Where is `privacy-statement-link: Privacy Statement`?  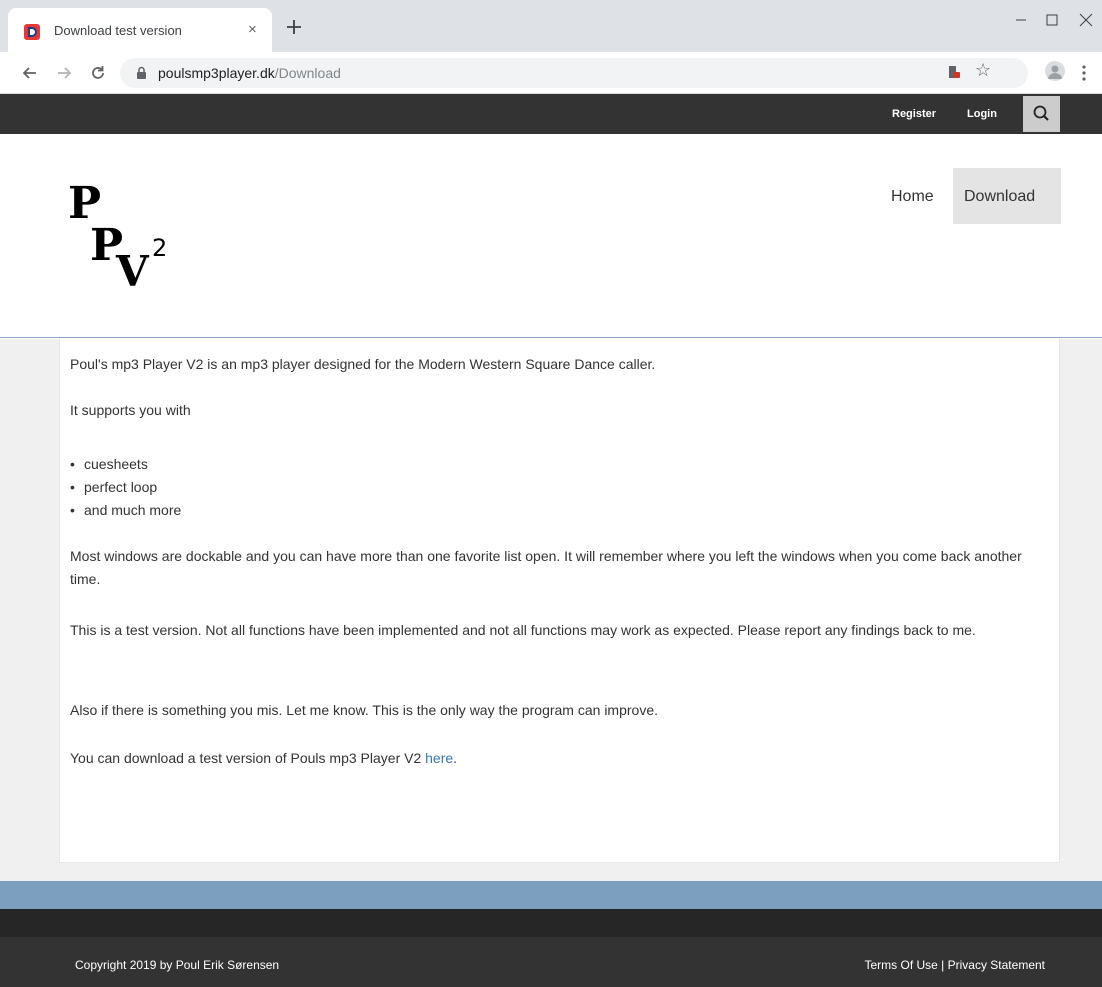 privacy-statement-link: Privacy Statement is located at coordinates (996, 965).